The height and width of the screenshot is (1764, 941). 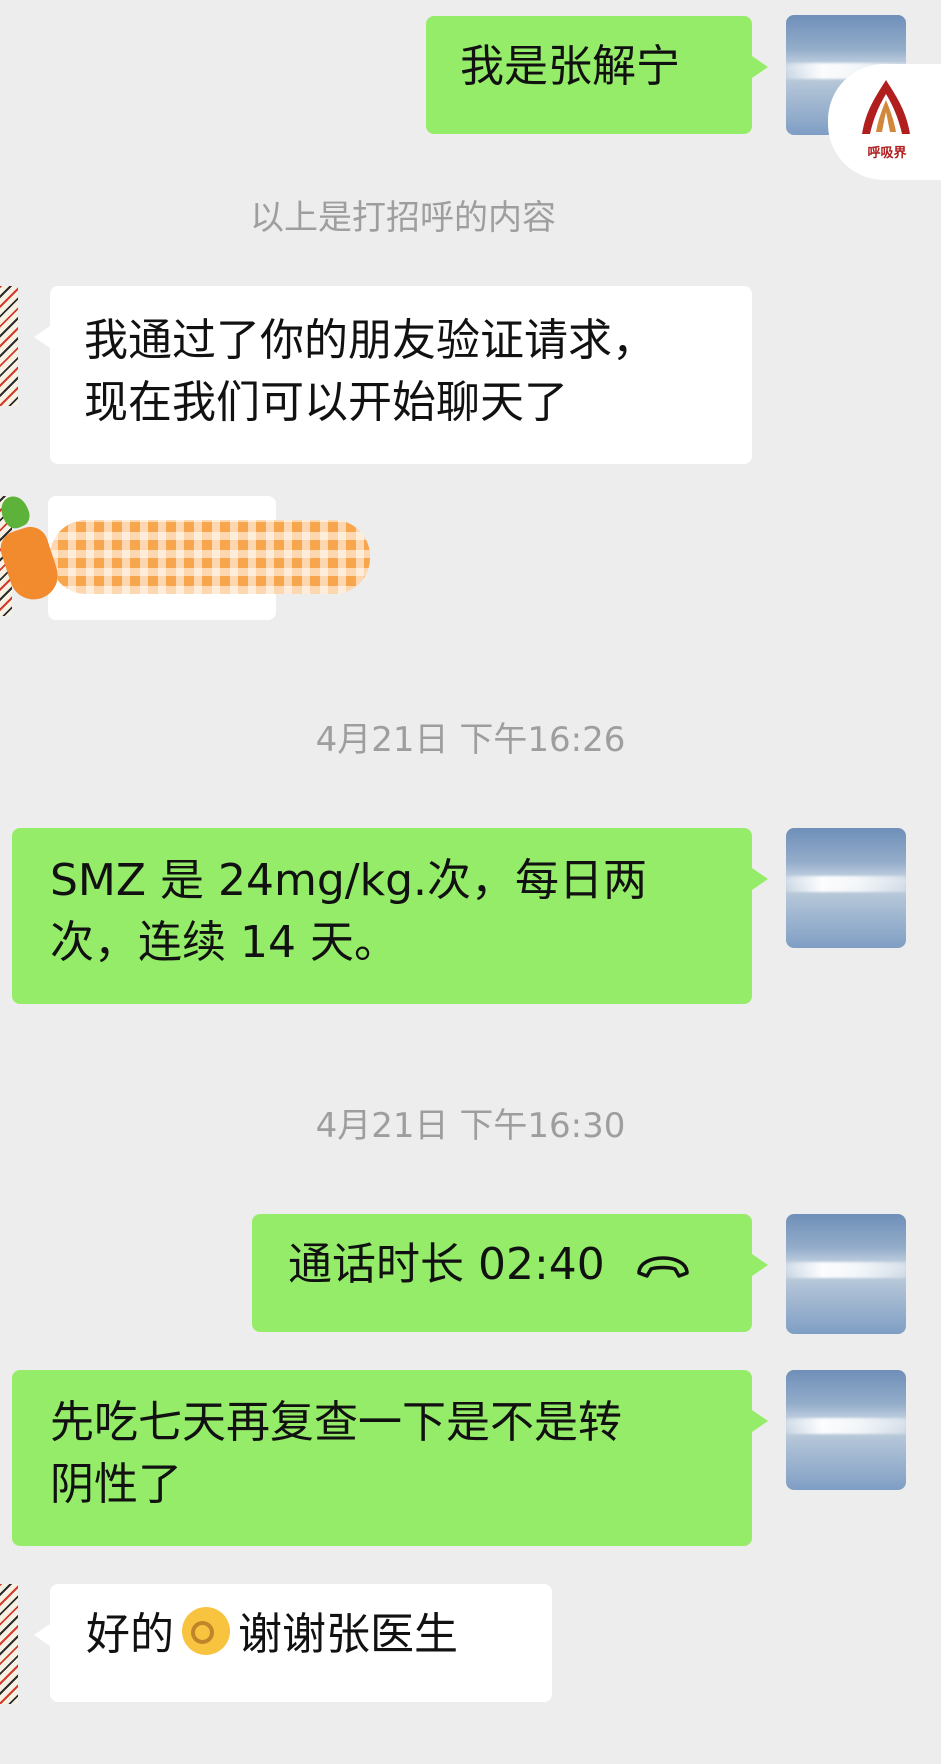 What do you see at coordinates (224, 942) in the screenshot?
I see `message-text-line: 次，连续 14 天。` at bounding box center [224, 942].